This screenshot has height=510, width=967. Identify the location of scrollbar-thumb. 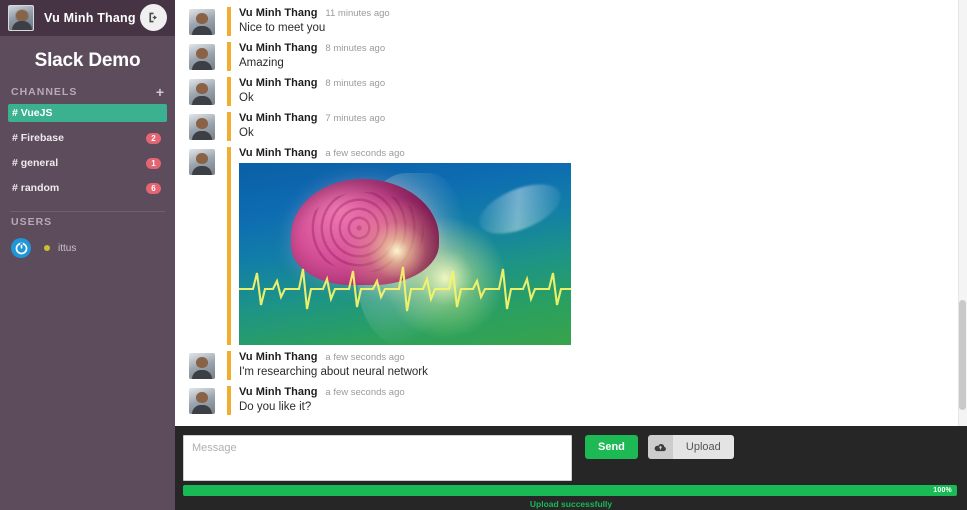
(962, 355).